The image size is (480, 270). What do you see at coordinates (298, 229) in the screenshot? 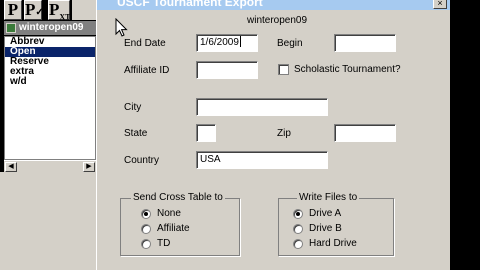
I see `drive-b-radio` at bounding box center [298, 229].